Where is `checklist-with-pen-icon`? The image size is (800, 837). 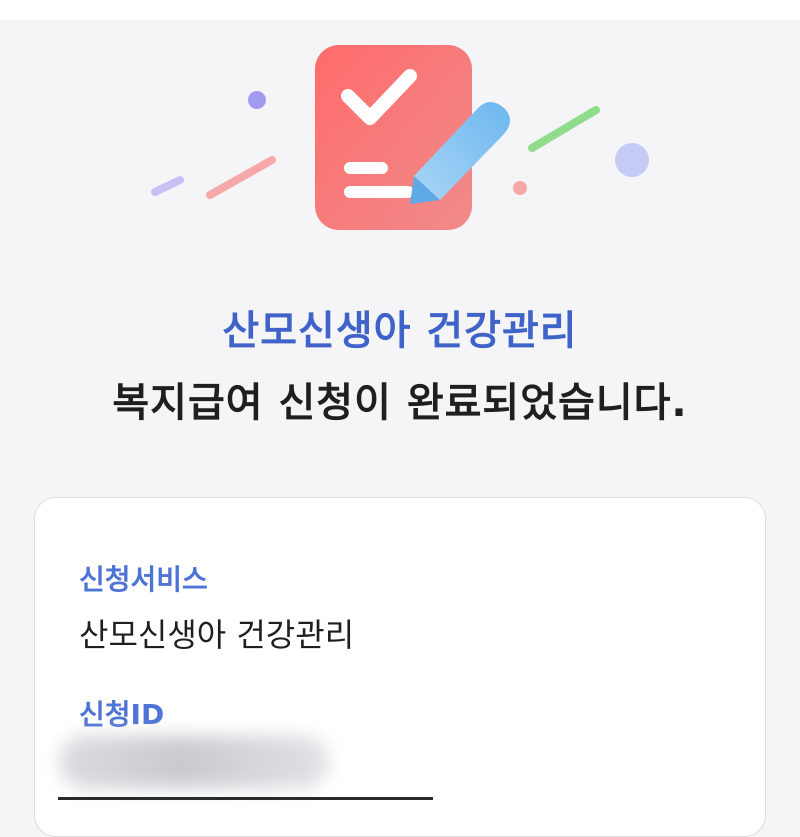 checklist-with-pen-icon is located at coordinates (400, 137).